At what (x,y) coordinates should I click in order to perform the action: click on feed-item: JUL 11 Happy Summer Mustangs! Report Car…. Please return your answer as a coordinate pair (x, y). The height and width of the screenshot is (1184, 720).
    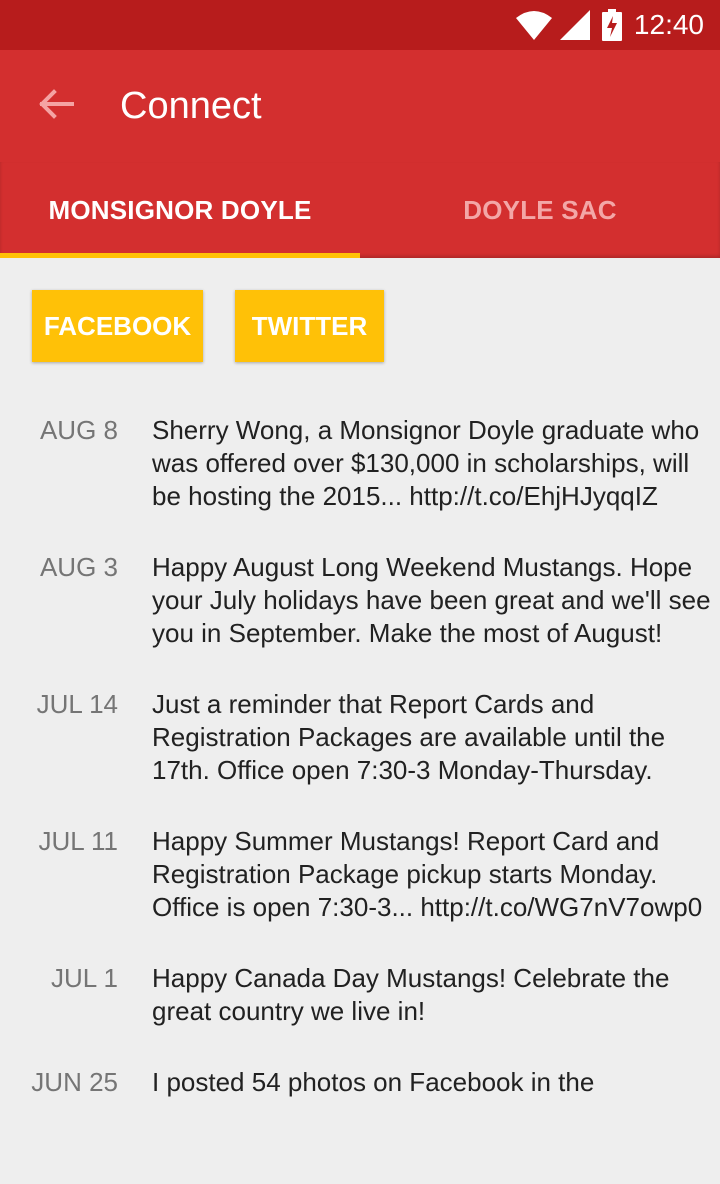
    Looking at the image, I should click on (360, 874).